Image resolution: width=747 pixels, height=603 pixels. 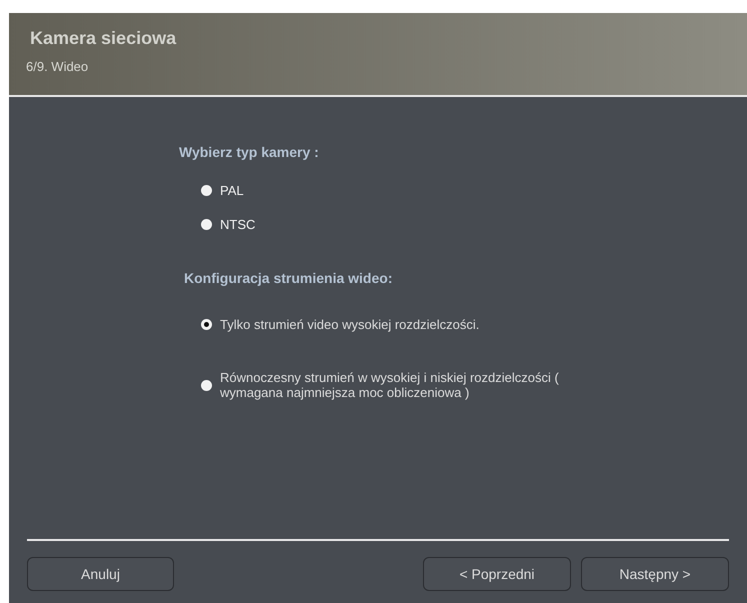 I want to click on radio-label: NTSC, so click(x=238, y=225).